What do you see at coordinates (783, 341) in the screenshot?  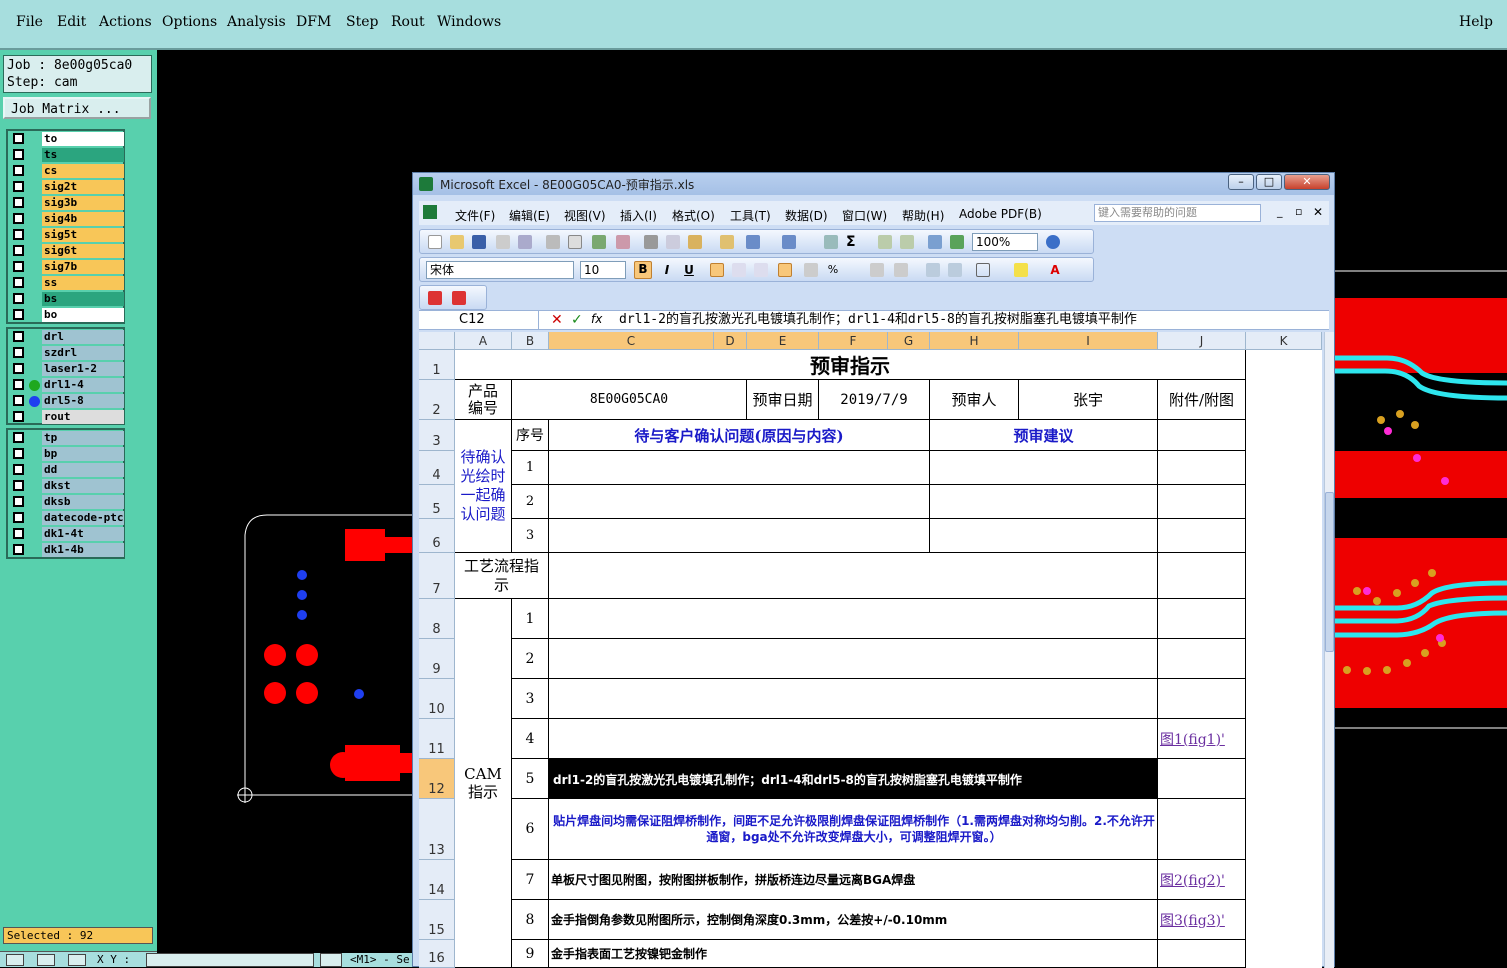 I see `col-header-e: E` at bounding box center [783, 341].